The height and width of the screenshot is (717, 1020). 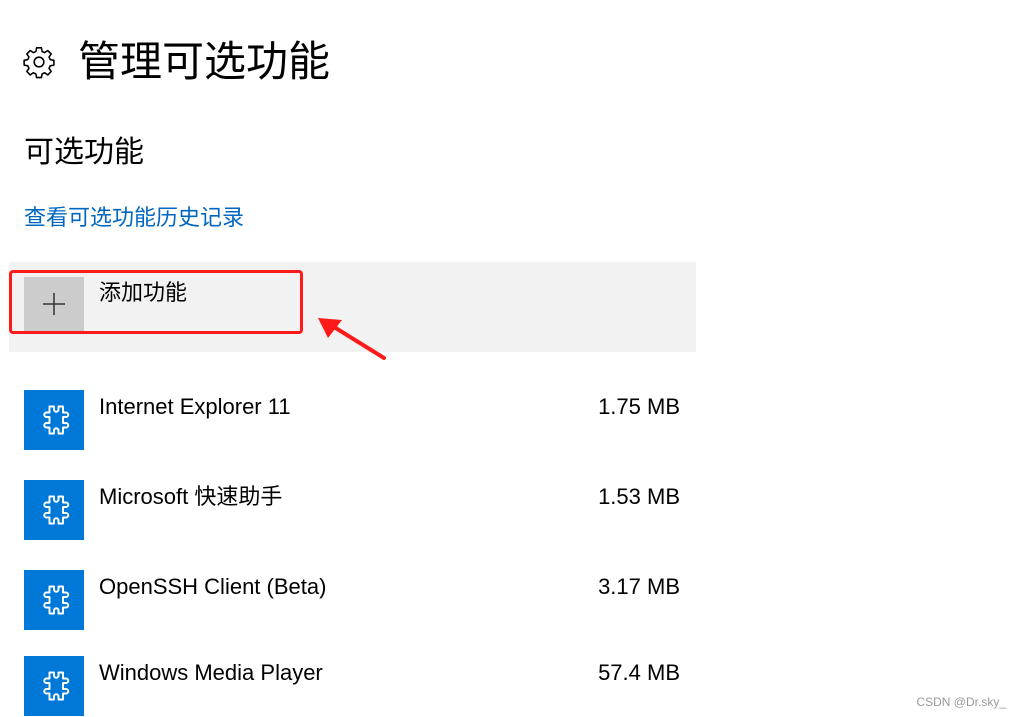 I want to click on annotation-arrow, so click(x=352, y=339).